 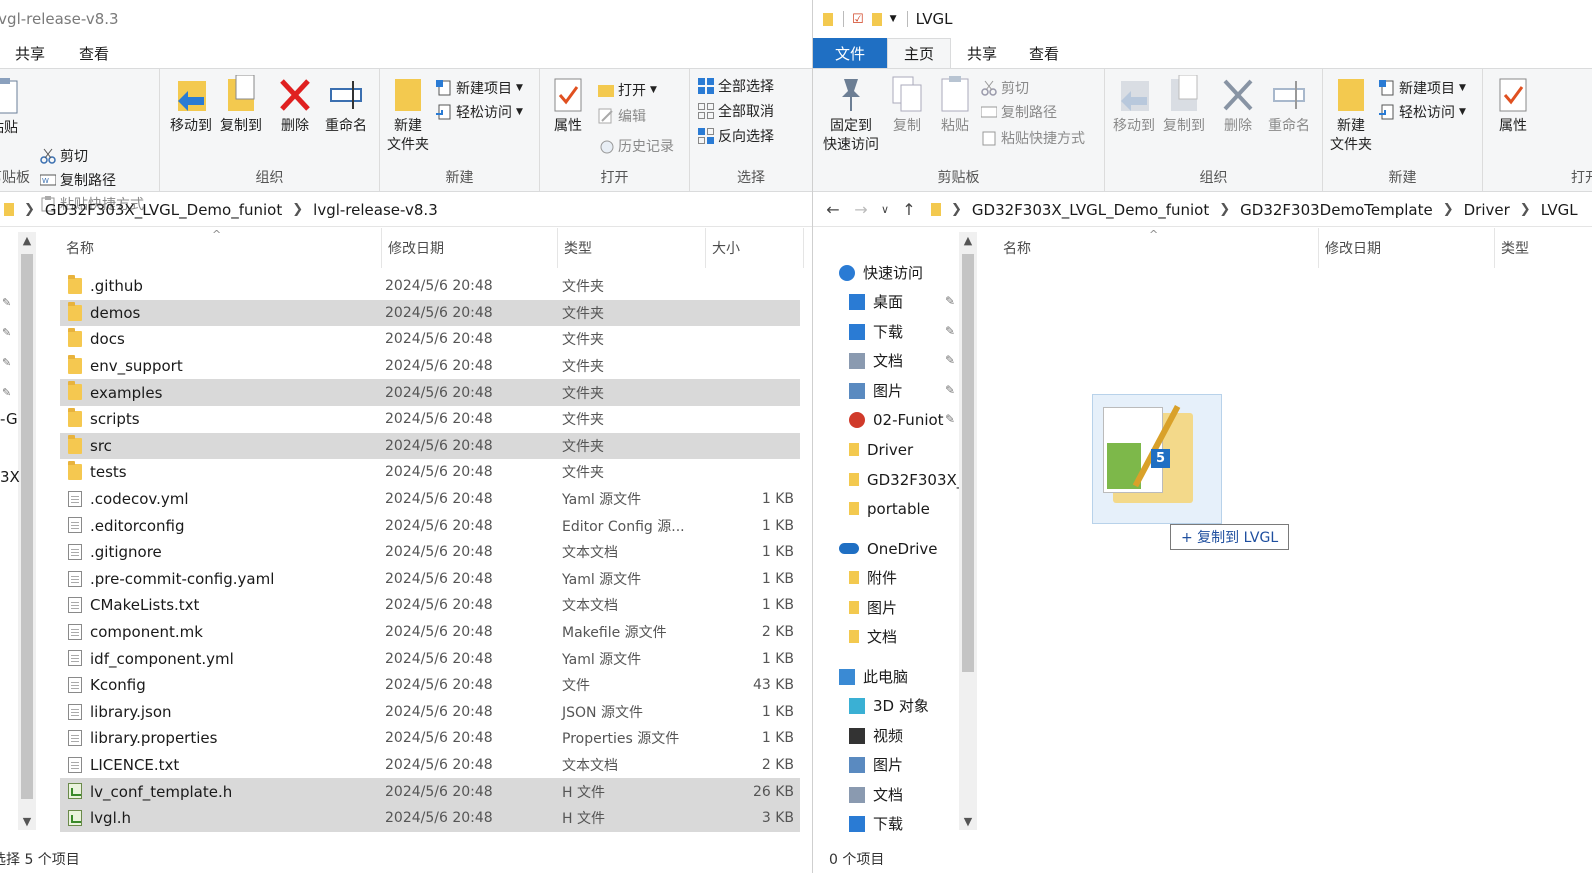 What do you see at coordinates (851, 115) in the screenshot?
I see `pin-quick-access-button: 固定到 快速访问` at bounding box center [851, 115].